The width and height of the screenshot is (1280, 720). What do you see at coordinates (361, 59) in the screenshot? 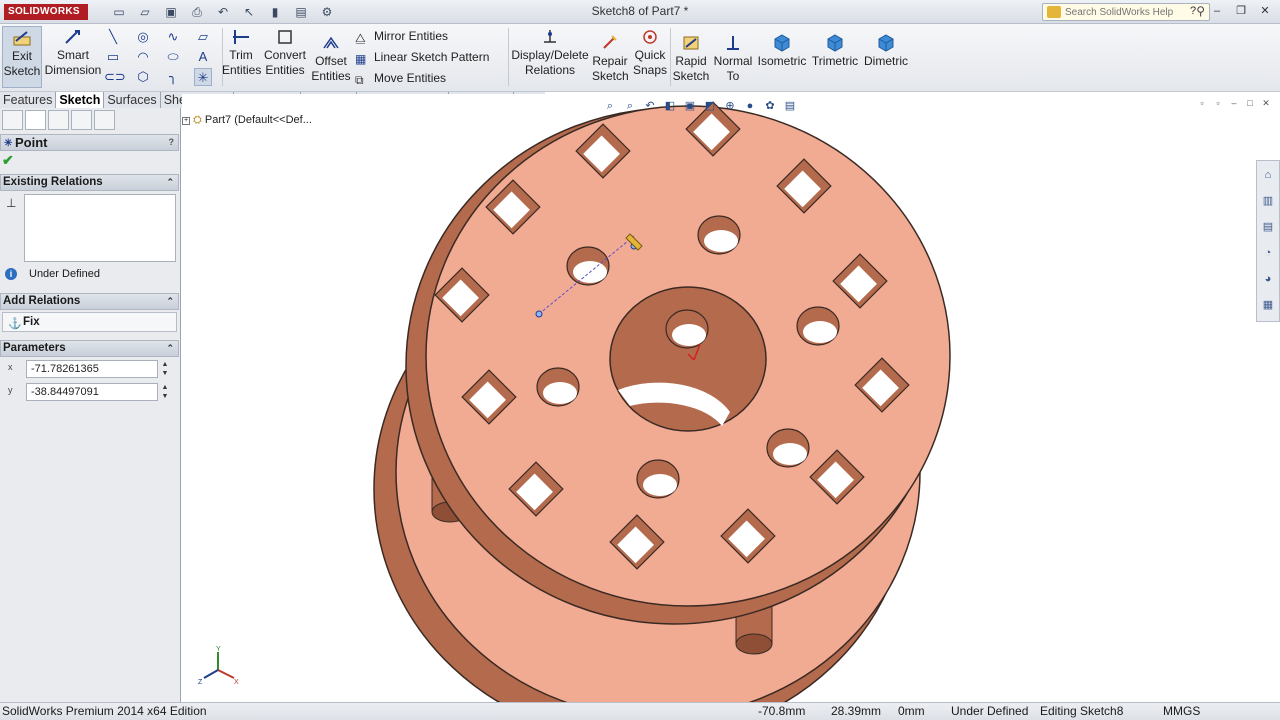
I see `linear-pattern-icon: ▦` at bounding box center [361, 59].